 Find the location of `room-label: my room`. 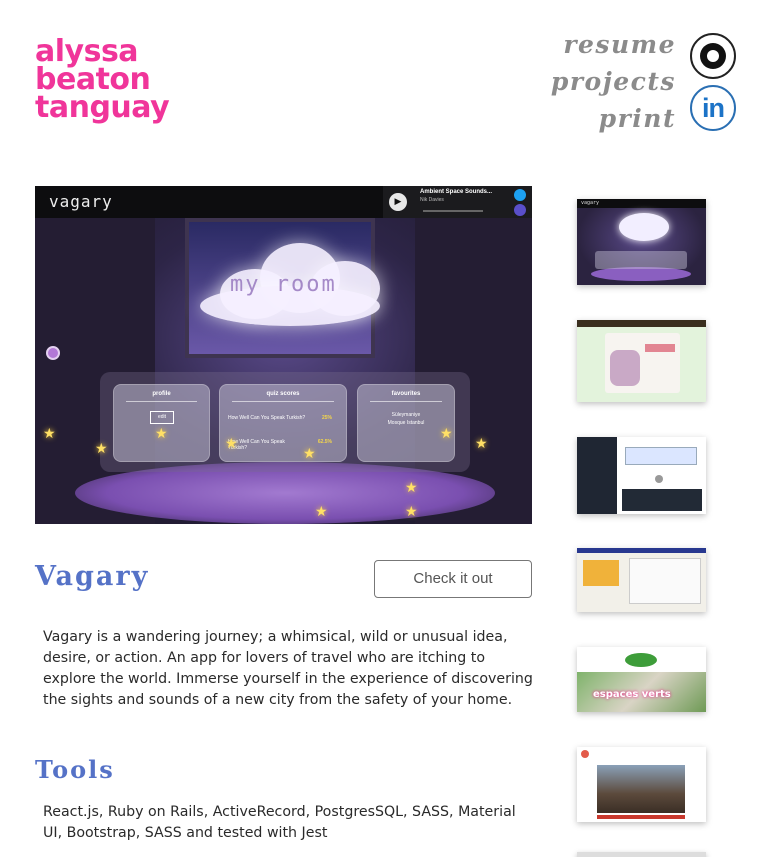

room-label: my room is located at coordinates (283, 284).